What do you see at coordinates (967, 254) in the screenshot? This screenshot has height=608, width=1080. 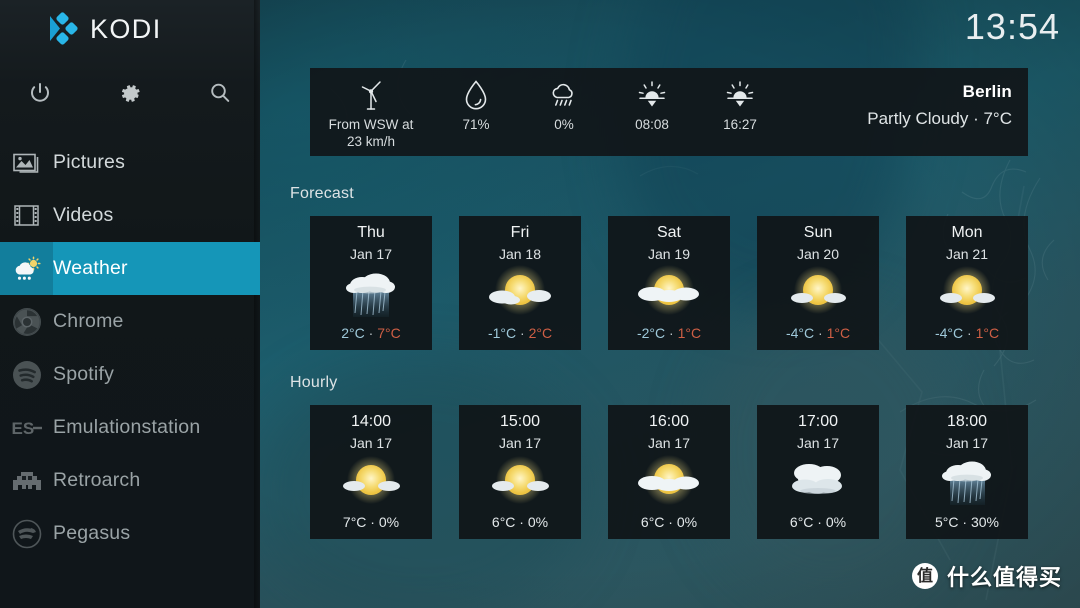 I see `forecast-date: Jan 21` at bounding box center [967, 254].